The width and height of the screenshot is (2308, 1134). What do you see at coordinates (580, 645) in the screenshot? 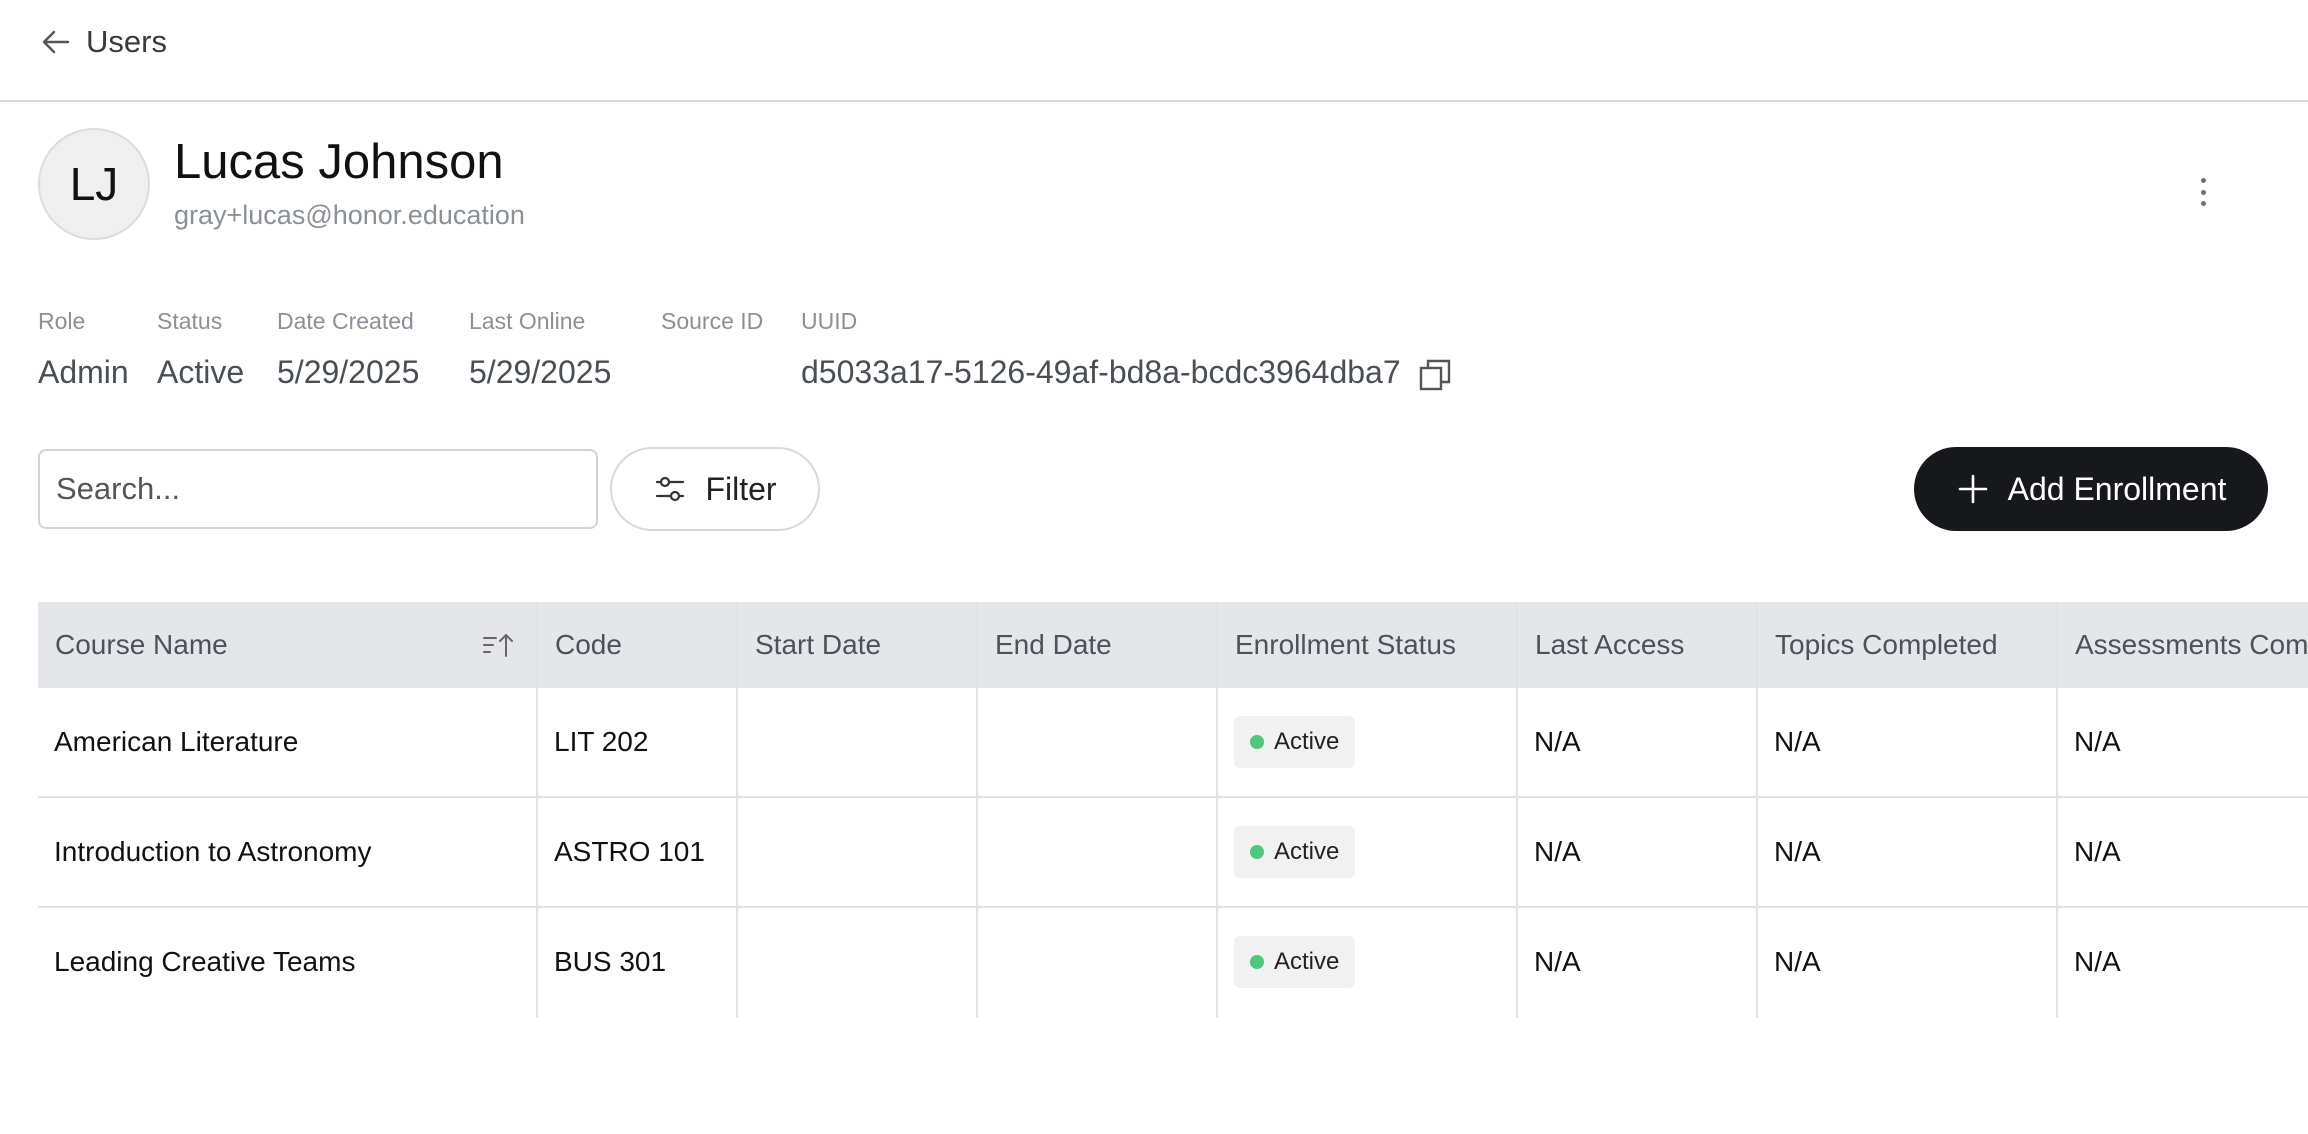
I see `column-header-code: Code` at bounding box center [580, 645].